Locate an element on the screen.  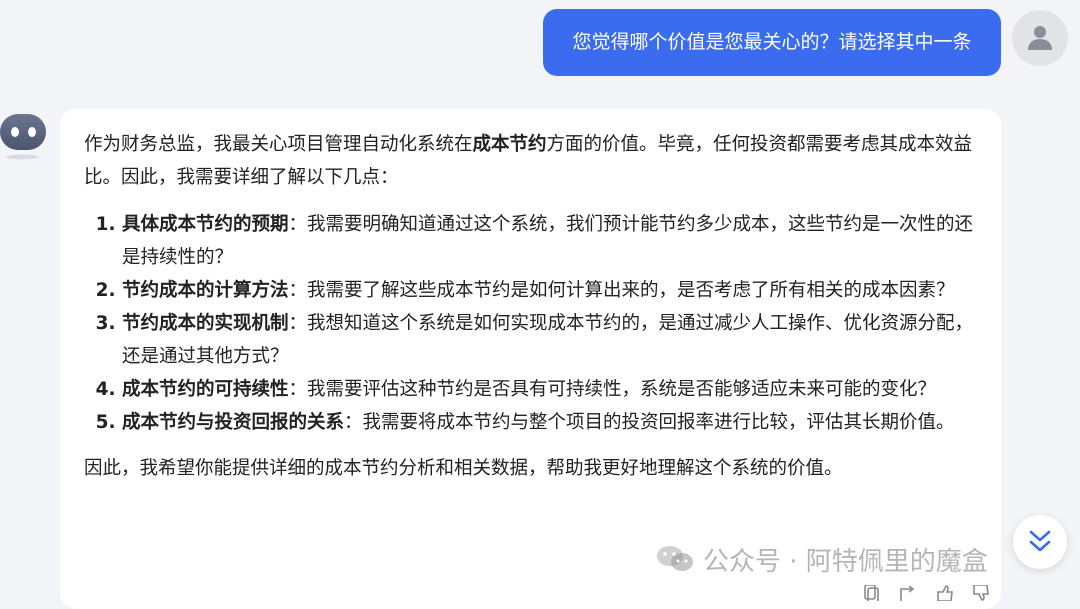
user-message-bubble: 您觉得哪个价值是您最关心的？请选择其中一条 is located at coordinates (772, 42).